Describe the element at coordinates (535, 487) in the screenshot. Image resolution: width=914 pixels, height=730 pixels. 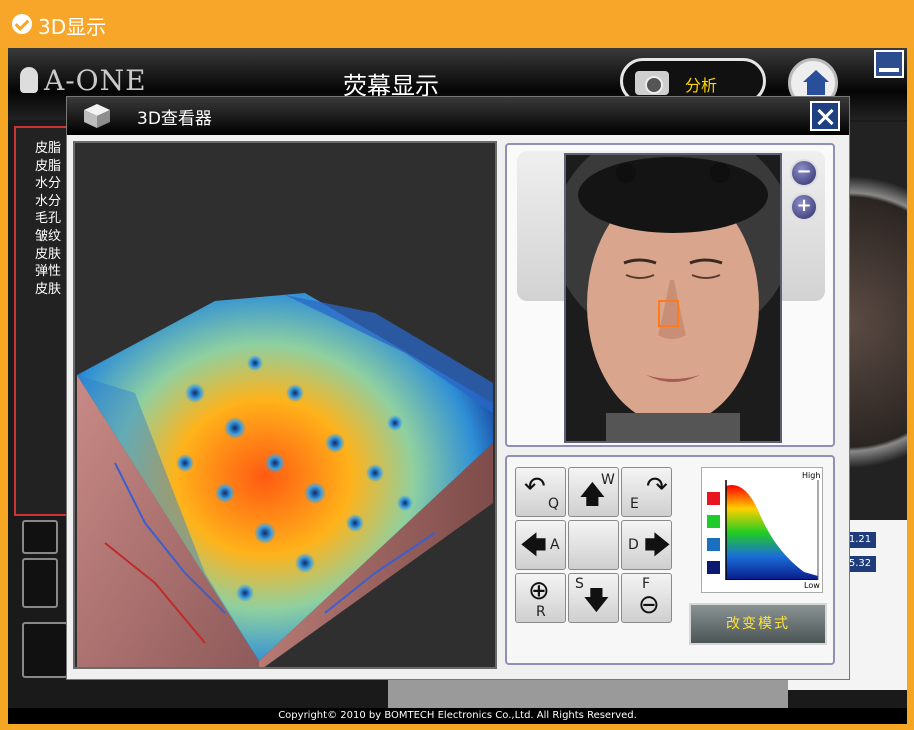
I see `rotate-left-icon: ↶` at that location.